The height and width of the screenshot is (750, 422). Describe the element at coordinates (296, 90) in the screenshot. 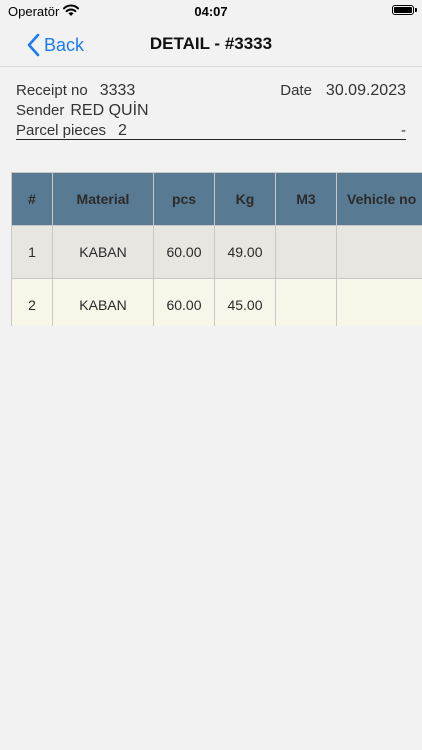

I see `date-label: Date` at that location.